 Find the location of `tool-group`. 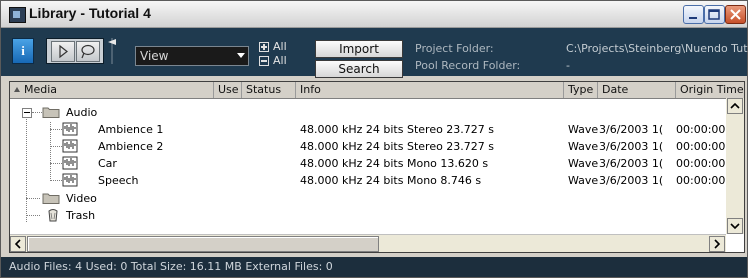

tool-group is located at coordinates (75, 51).